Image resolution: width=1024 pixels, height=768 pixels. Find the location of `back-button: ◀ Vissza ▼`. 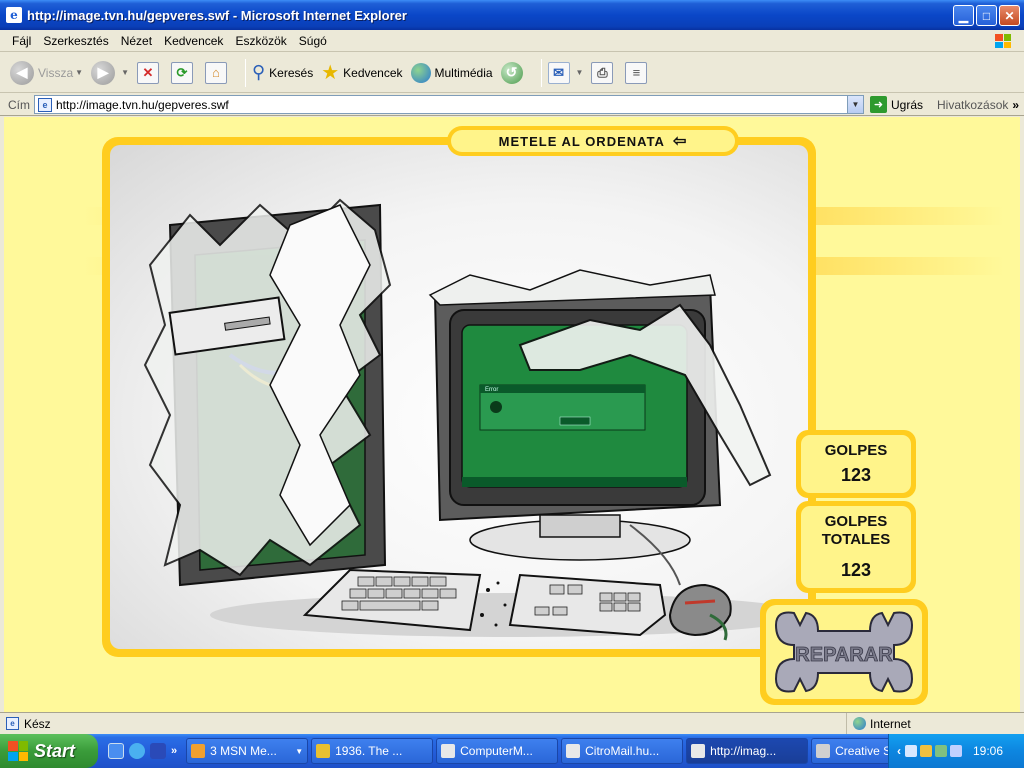

back-button: ◀ Vissza ▼ is located at coordinates (46, 72).